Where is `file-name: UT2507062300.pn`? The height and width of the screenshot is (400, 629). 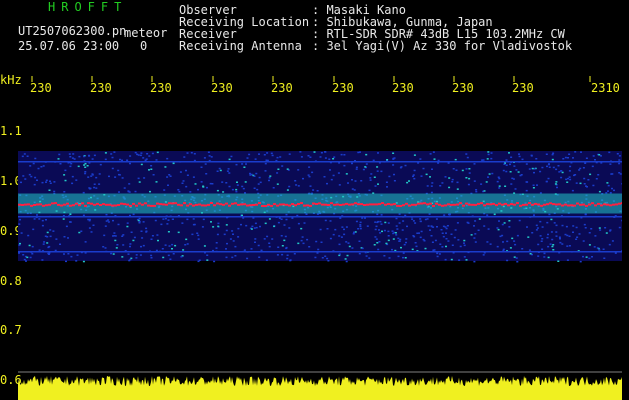
file-name: UT2507062300.pn is located at coordinates (72, 31).